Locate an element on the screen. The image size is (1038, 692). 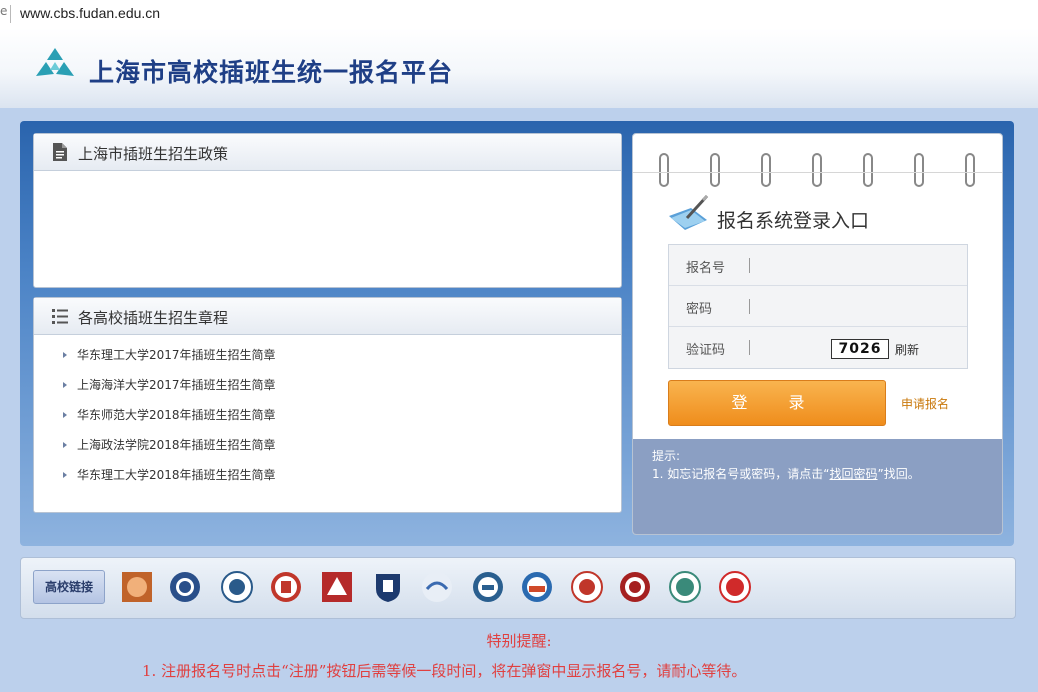
notice-title: 特别提醒: is located at coordinates (519, 641).